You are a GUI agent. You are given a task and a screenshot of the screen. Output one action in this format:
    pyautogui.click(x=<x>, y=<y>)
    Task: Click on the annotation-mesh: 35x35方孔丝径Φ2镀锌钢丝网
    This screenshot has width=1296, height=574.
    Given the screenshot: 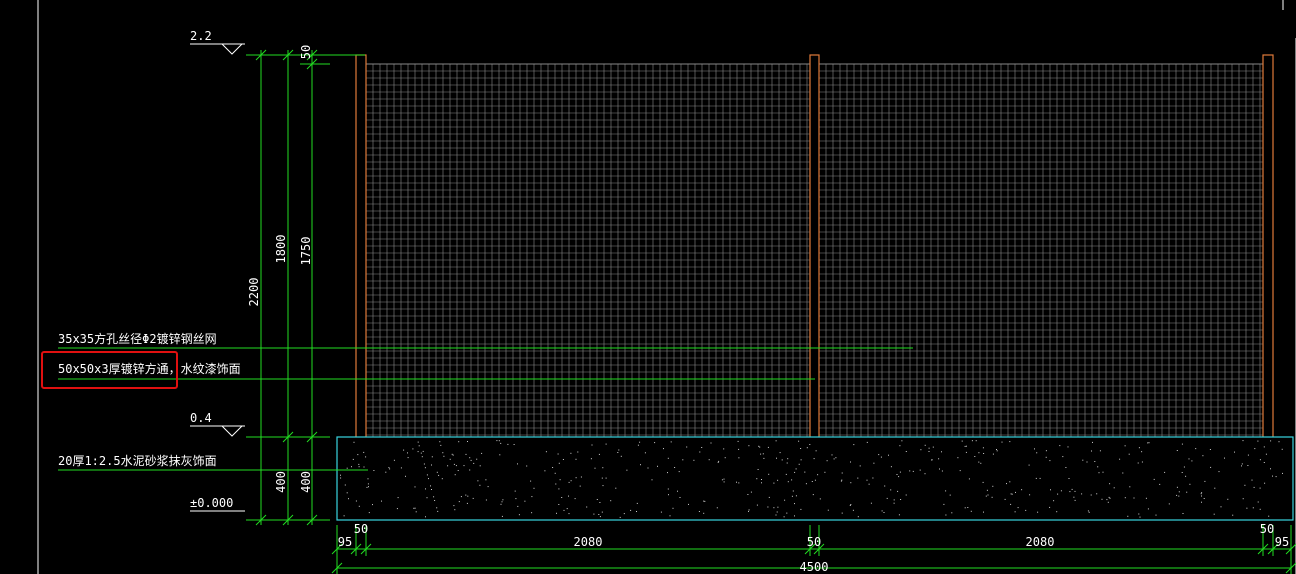 What is the action you would take?
    pyautogui.click(x=137, y=338)
    